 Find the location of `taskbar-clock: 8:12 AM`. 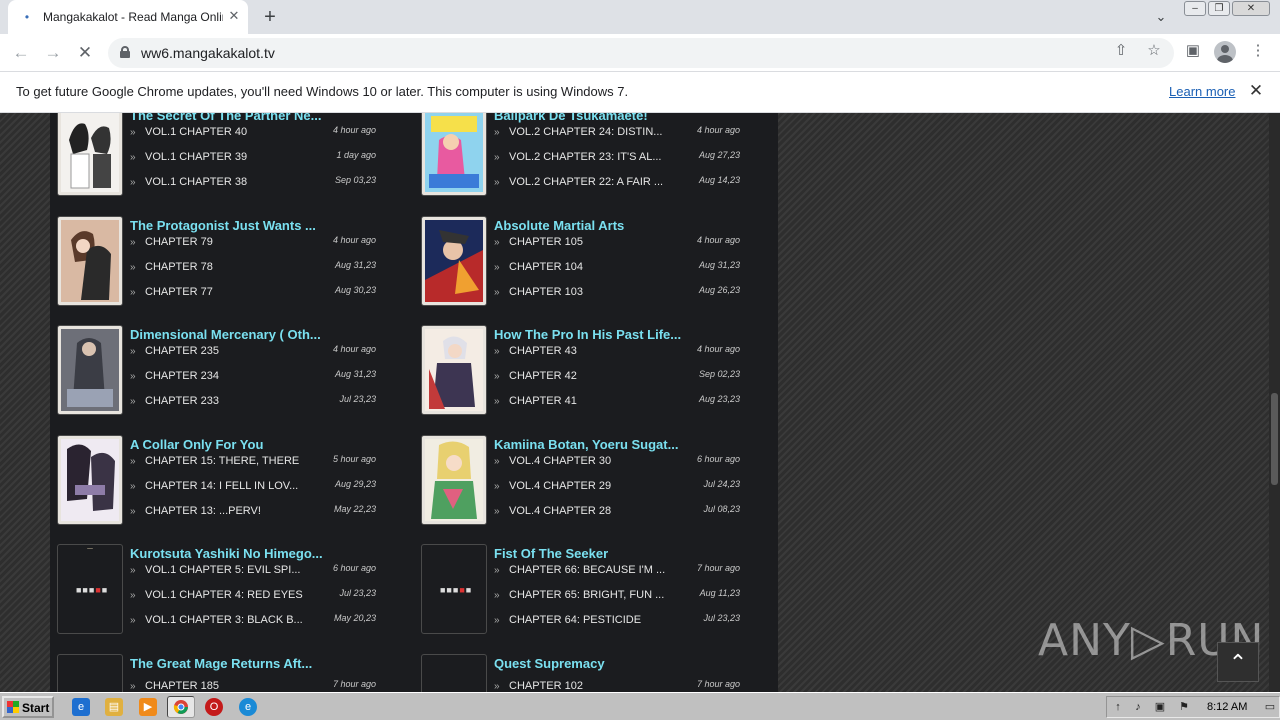

taskbar-clock: 8:12 AM is located at coordinates (1227, 707).